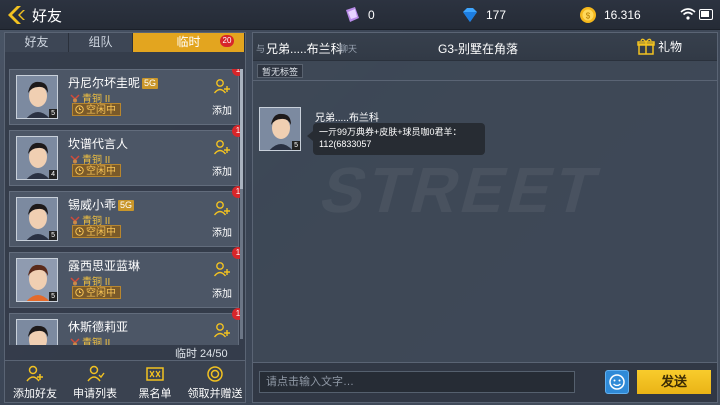  What do you see at coordinates (155, 374) in the screenshot?
I see `blacklist-icon` at bounding box center [155, 374].